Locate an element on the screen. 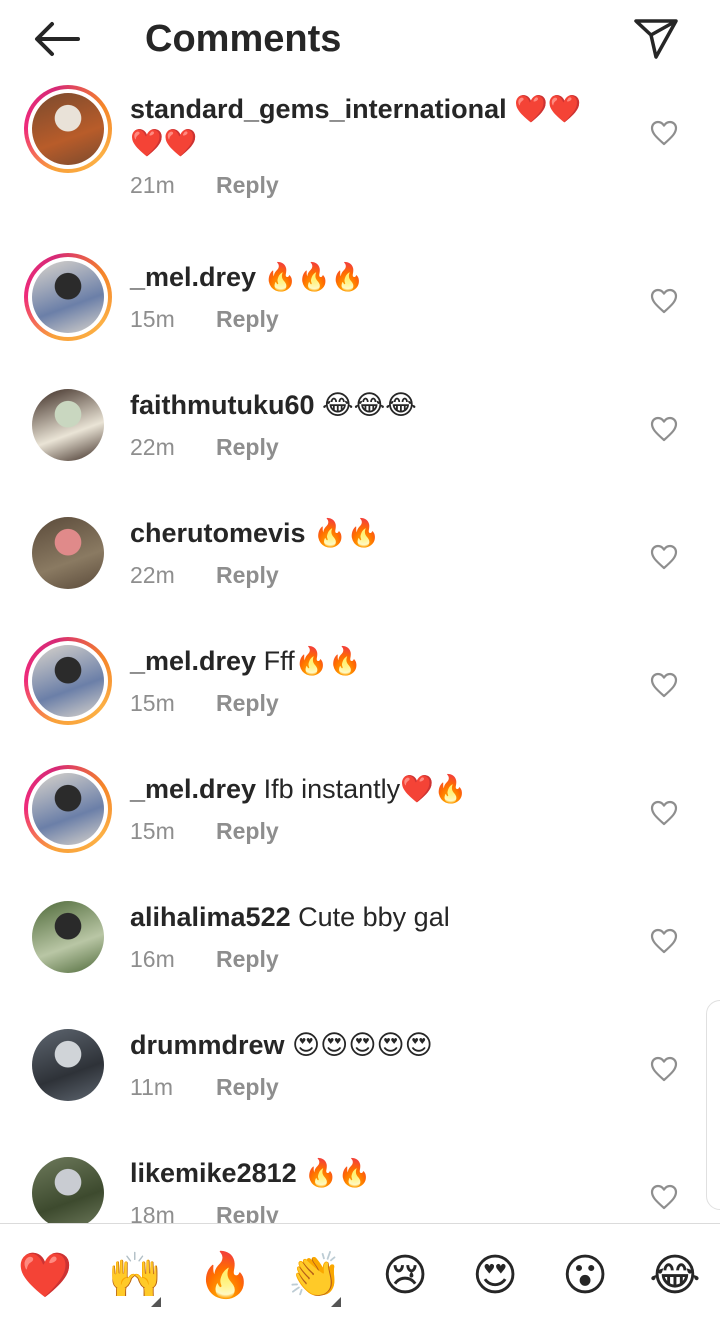  comment-row: drummdrew 😍😍😍😍😍 11m Reply is located at coordinates (360, 1082).